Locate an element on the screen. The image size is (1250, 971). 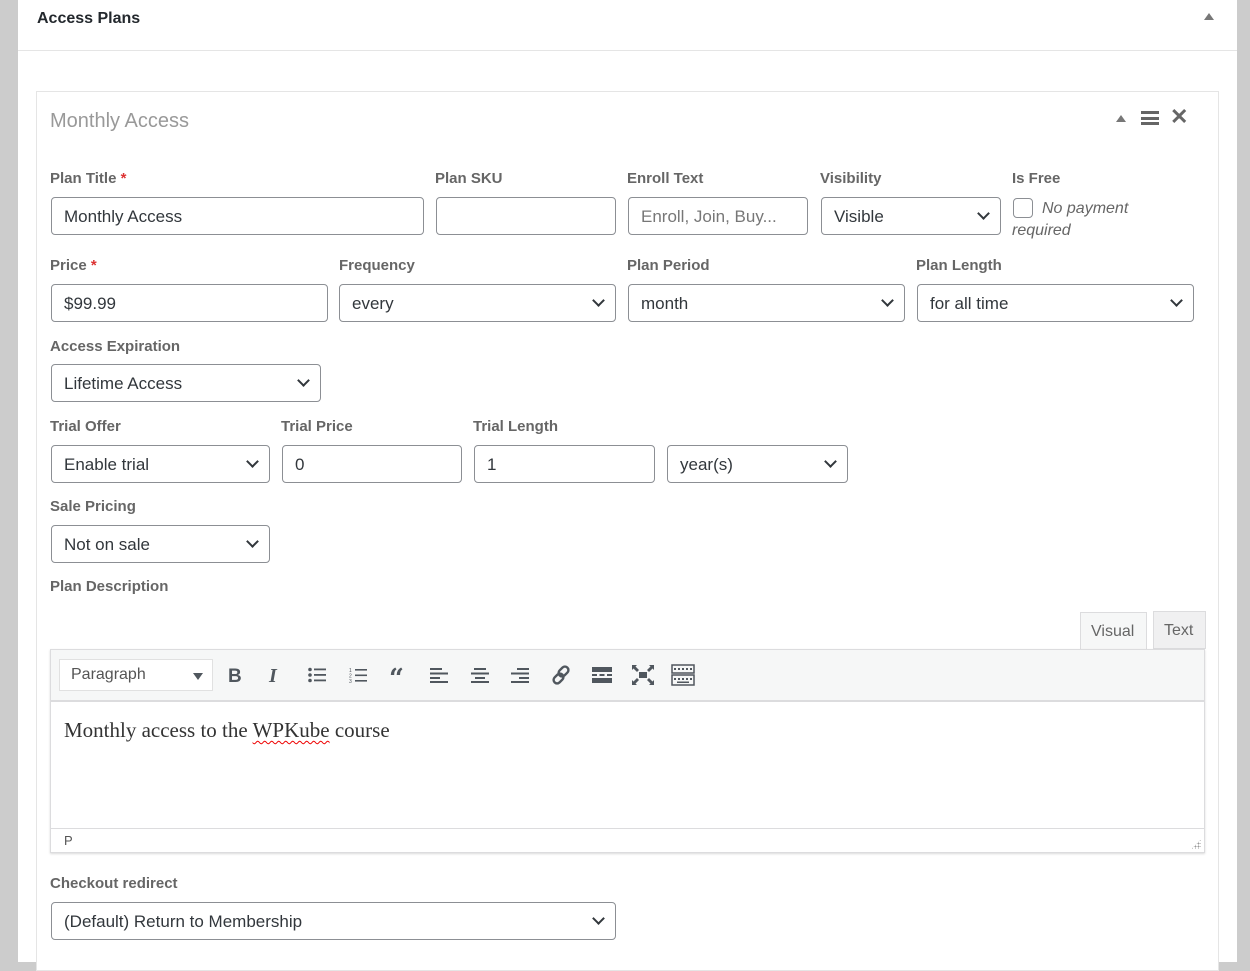
sale-pricing-label: Sale Pricing is located at coordinates (93, 506).